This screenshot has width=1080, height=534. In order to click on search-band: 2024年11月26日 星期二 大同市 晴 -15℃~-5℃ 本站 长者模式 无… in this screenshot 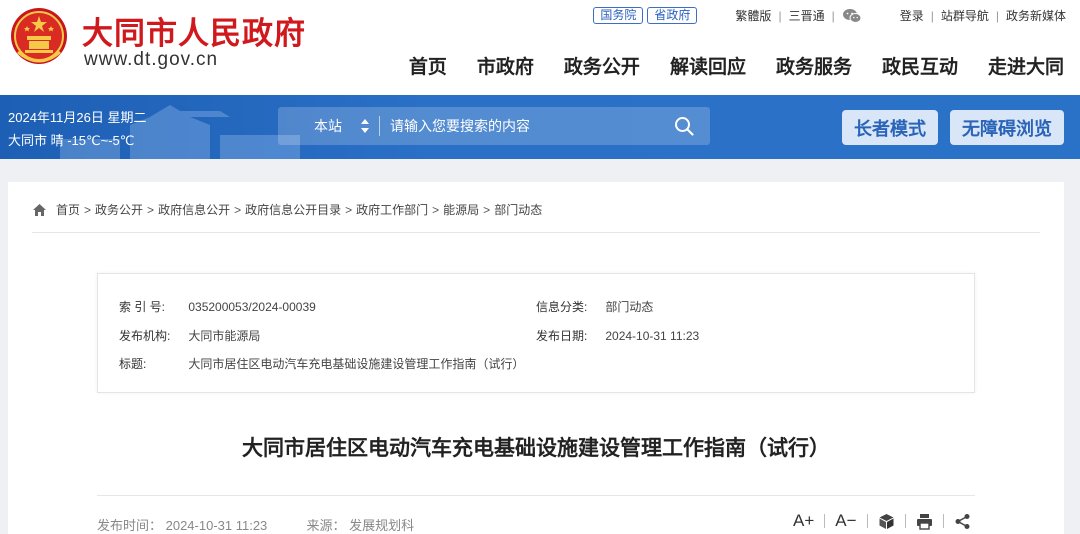, I will do `click(540, 127)`.